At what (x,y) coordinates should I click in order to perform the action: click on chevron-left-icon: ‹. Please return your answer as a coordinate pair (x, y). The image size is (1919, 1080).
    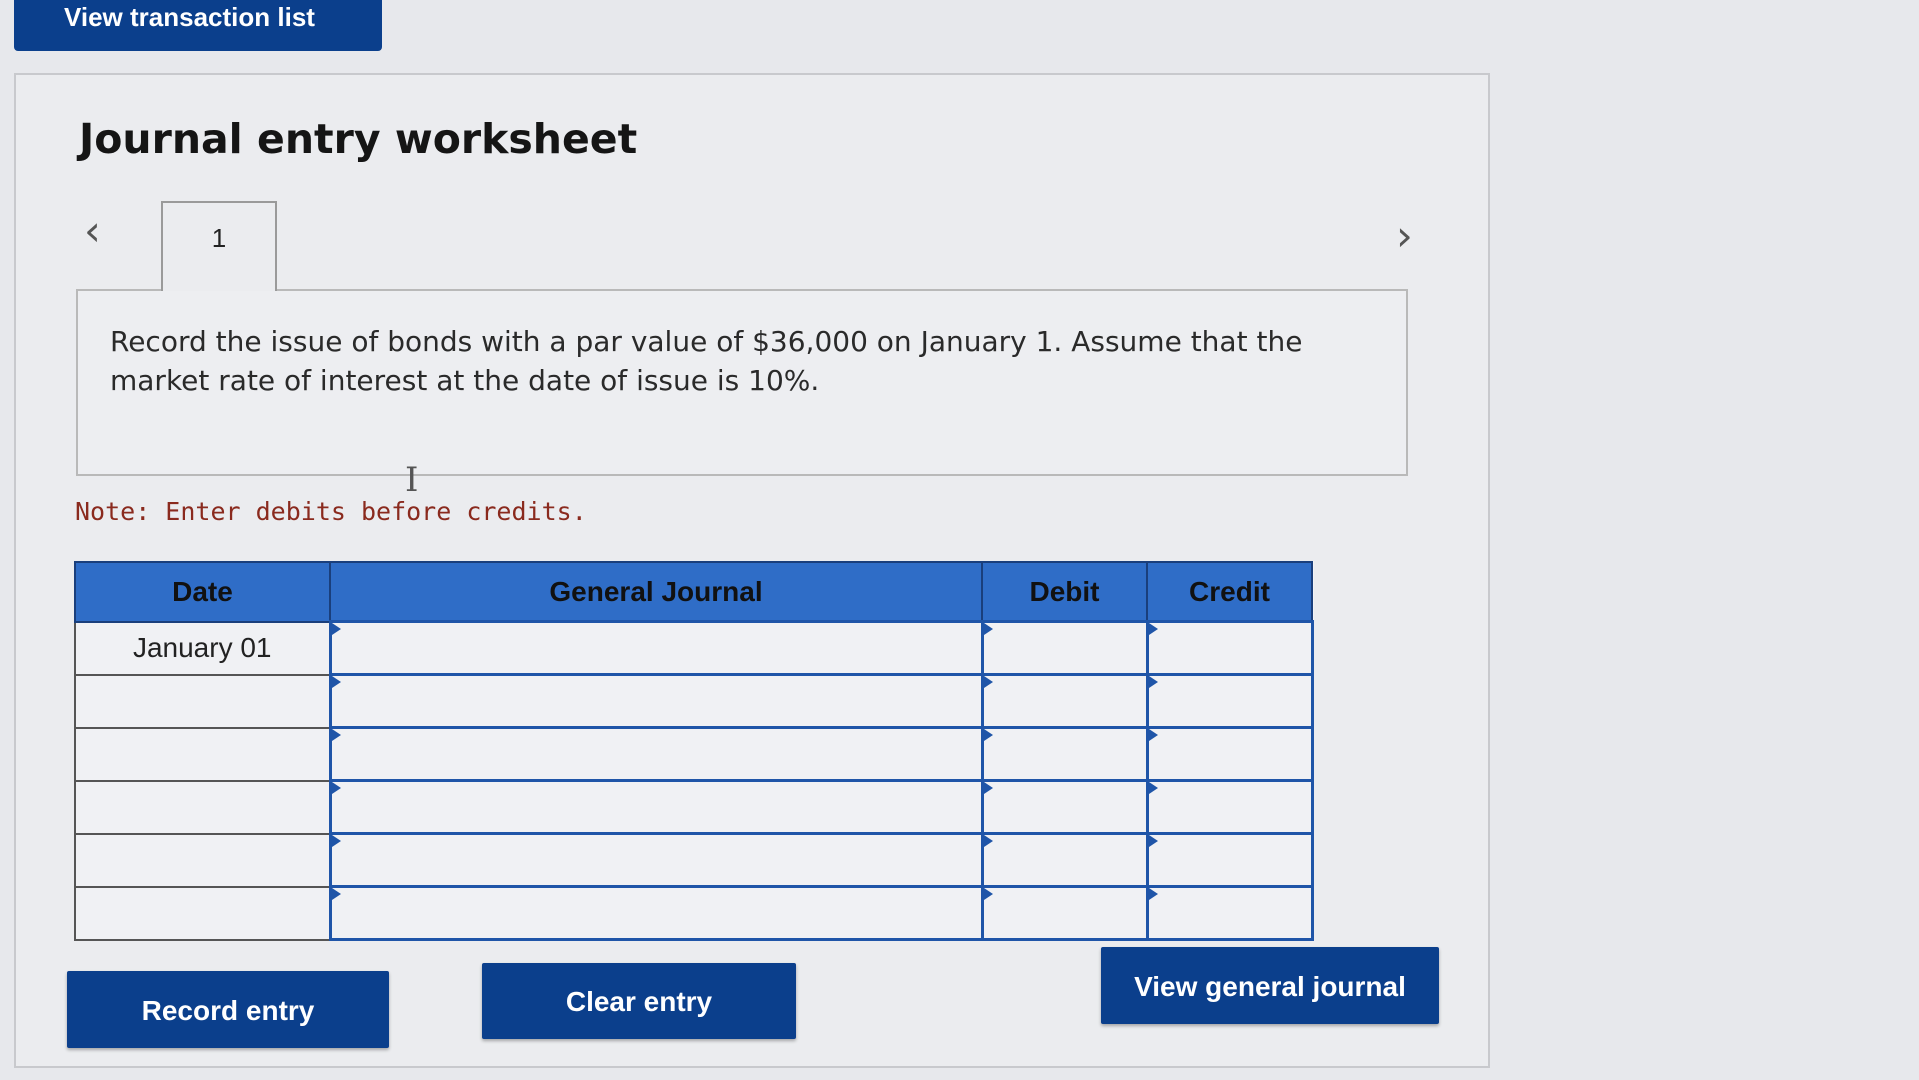
    Looking at the image, I should click on (92, 231).